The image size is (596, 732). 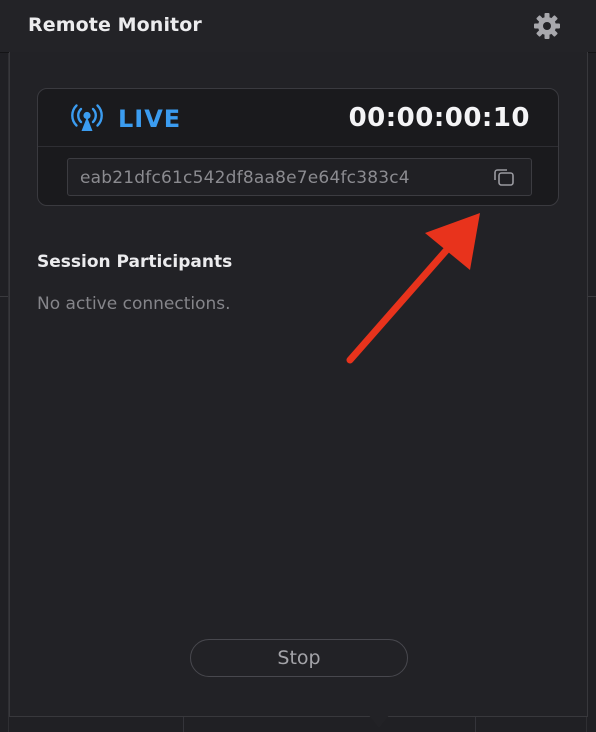 I want to click on broadcast-icon, so click(x=87, y=118).